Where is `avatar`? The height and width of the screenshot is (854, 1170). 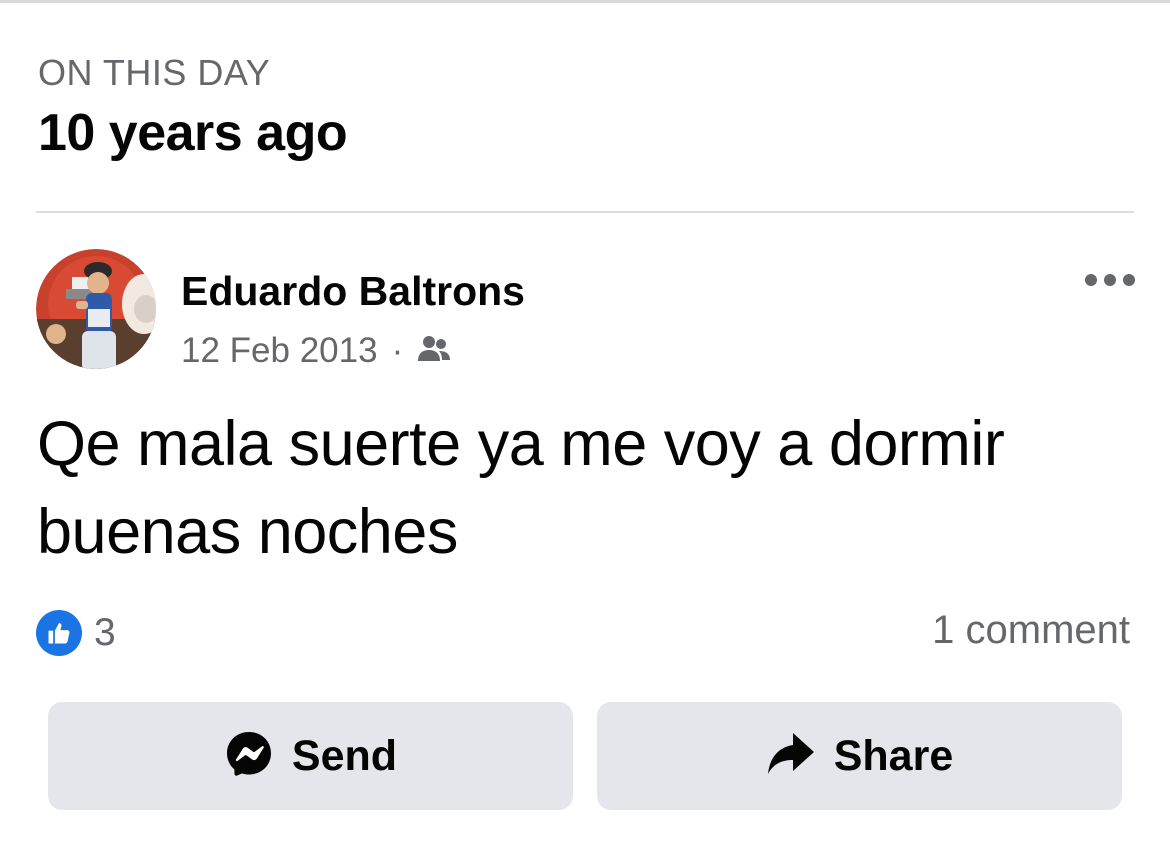 avatar is located at coordinates (96, 309).